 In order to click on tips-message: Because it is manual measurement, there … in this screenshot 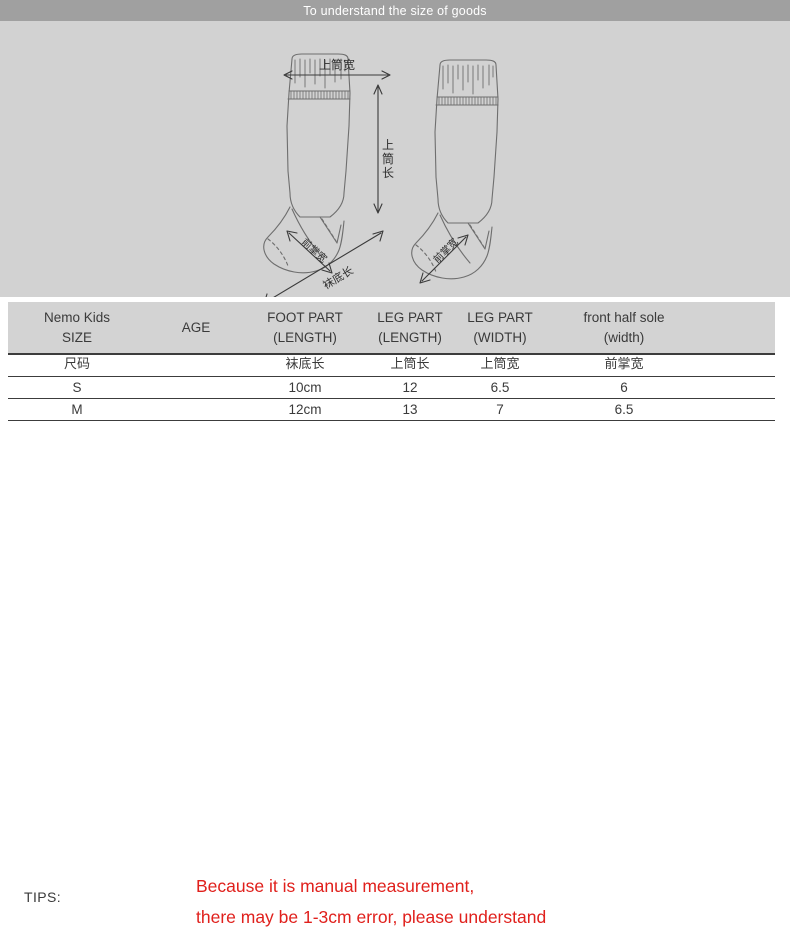, I will do `click(371, 902)`.